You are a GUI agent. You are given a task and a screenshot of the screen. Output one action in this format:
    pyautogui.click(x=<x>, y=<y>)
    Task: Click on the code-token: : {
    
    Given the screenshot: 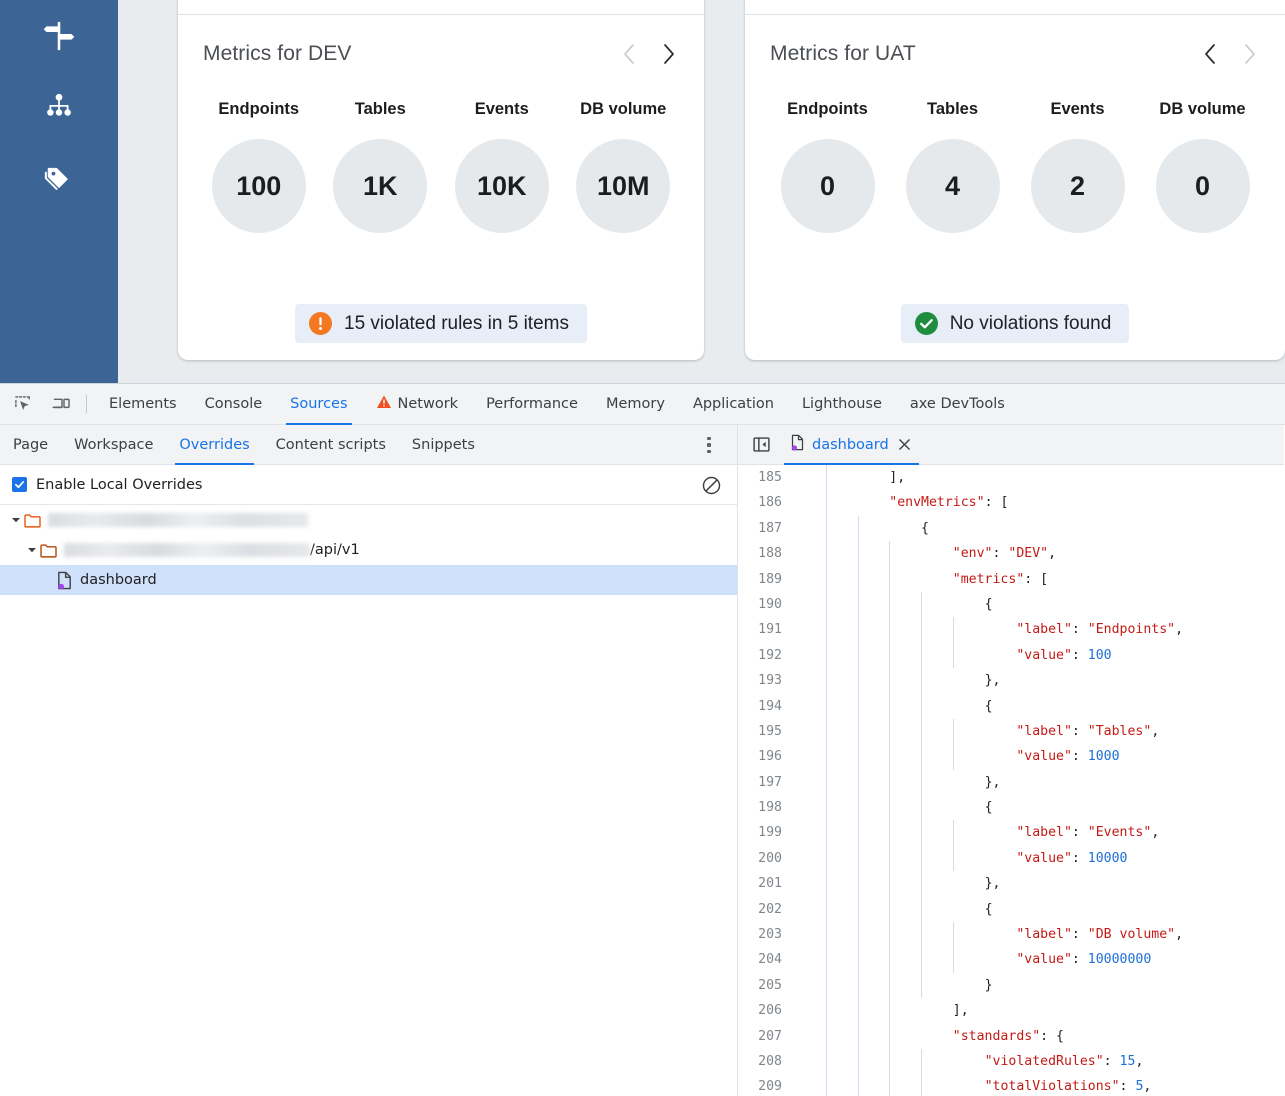 What is the action you would take?
    pyautogui.click(x=1052, y=1036)
    